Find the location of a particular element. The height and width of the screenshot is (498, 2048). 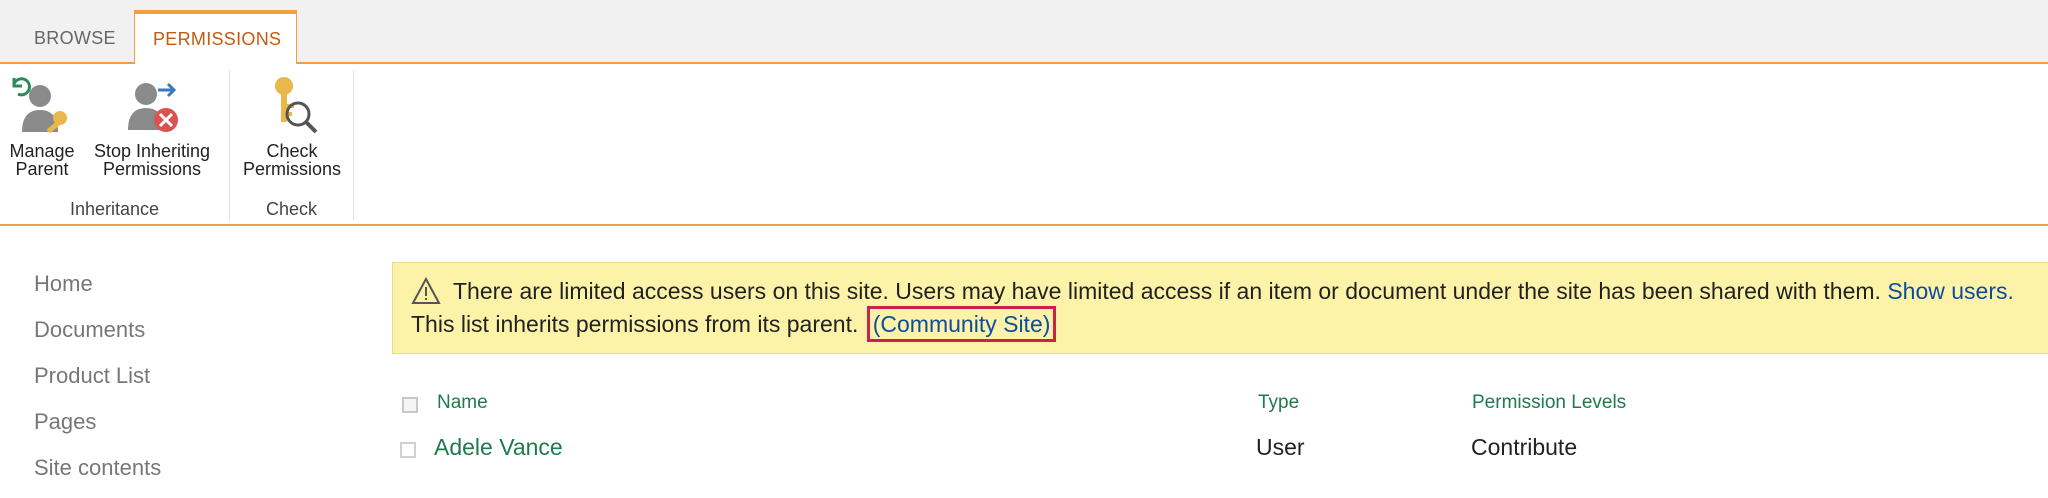

stop-inheriting-permissions-button: Stop Inheriting Permissions is located at coordinates (152, 124).